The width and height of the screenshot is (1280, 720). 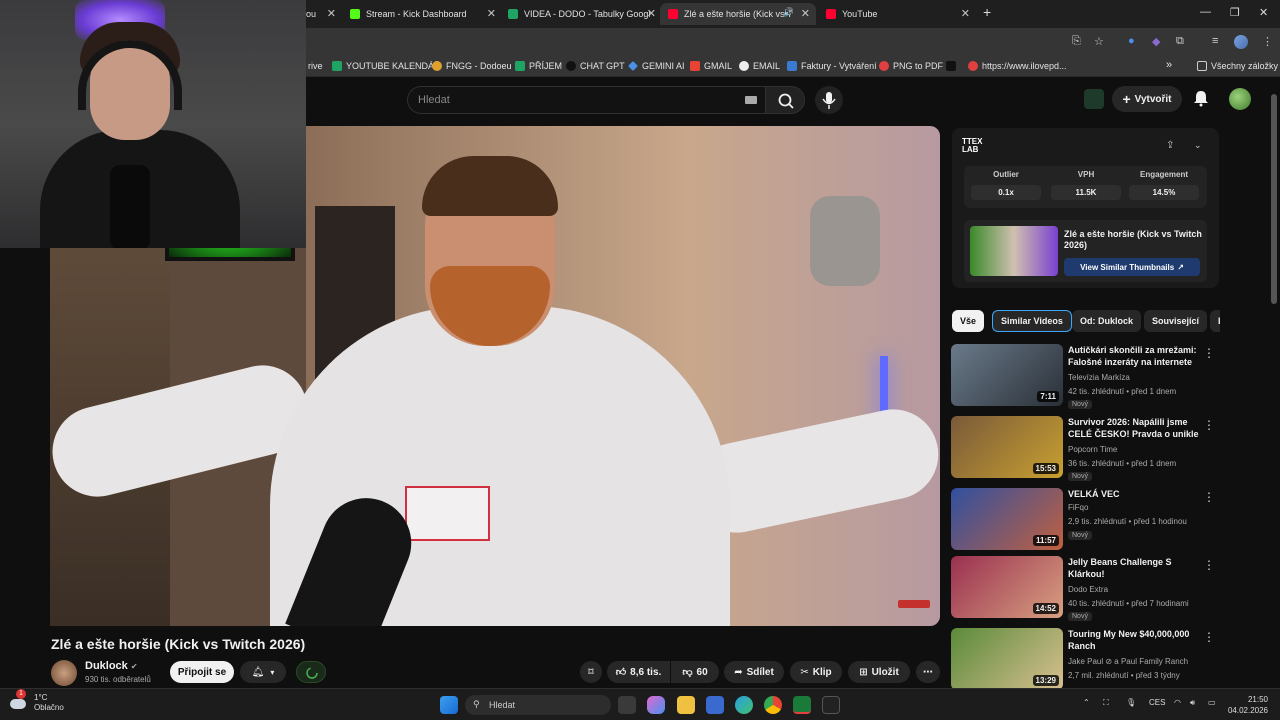 What do you see at coordinates (1099, 377) in the screenshot?
I see `recommendation-channel: Televízia Markíza` at bounding box center [1099, 377].